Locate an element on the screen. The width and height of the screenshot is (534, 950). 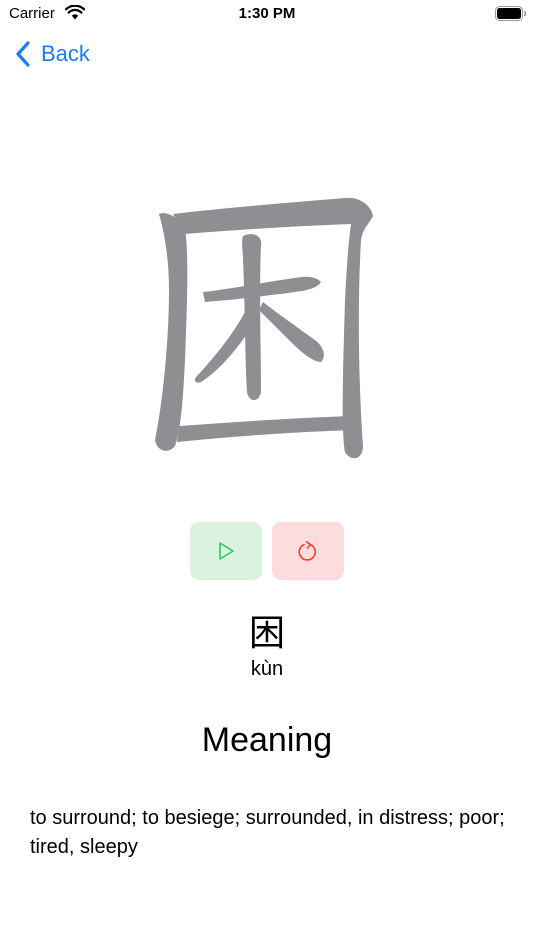
status-bar: Carrier 1:30 PM is located at coordinates (267, 15).